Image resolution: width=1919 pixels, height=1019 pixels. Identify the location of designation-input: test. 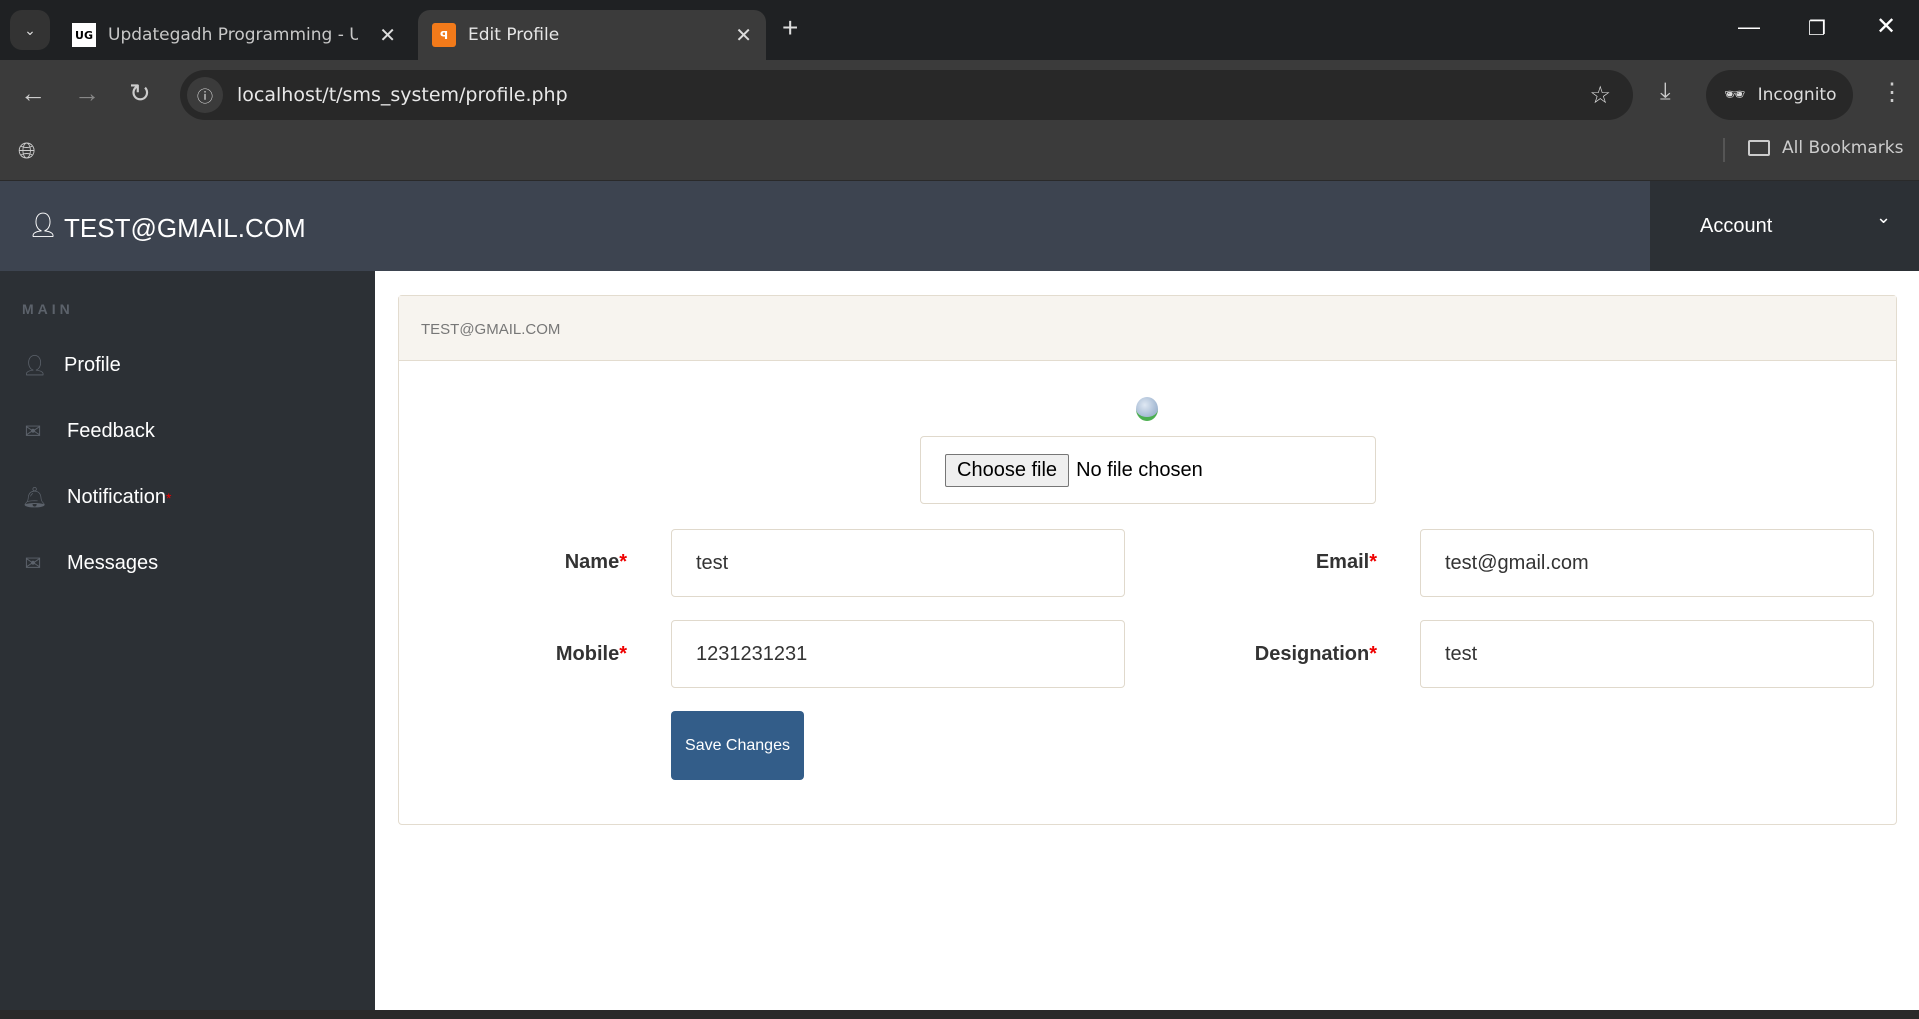
(1647, 654).